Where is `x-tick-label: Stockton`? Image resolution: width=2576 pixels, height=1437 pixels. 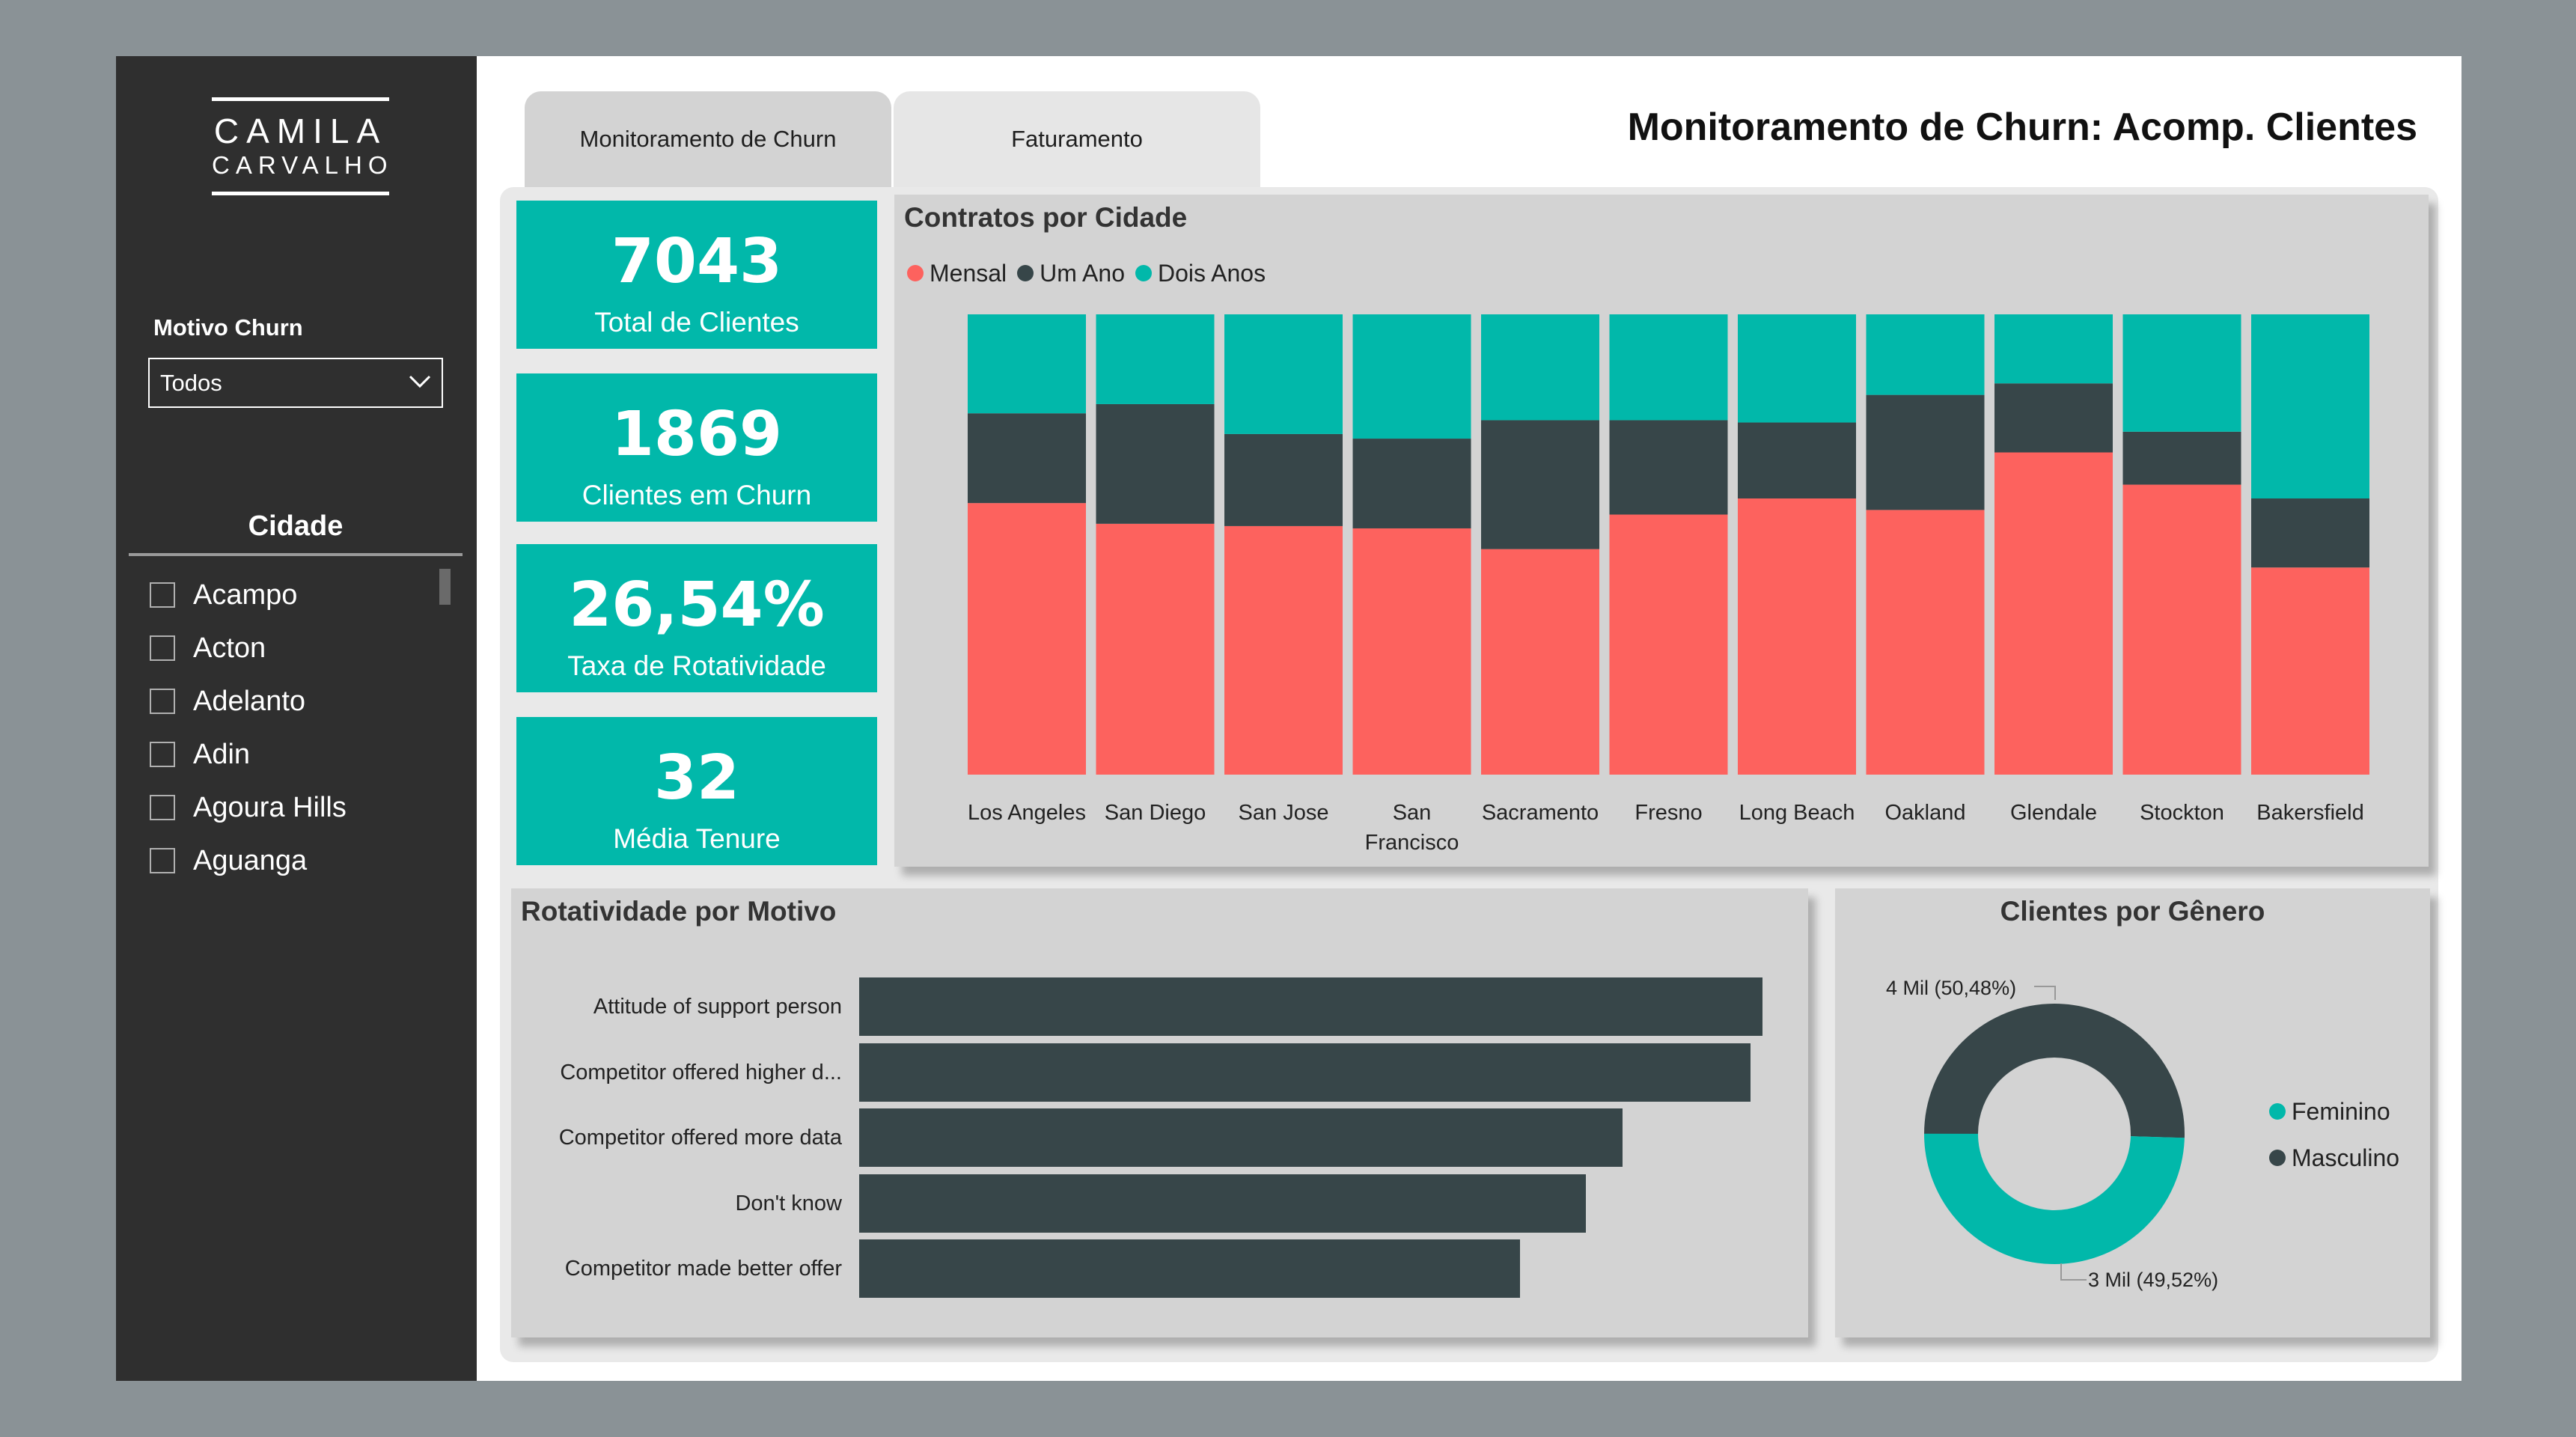 x-tick-label: Stockton is located at coordinates (2182, 813).